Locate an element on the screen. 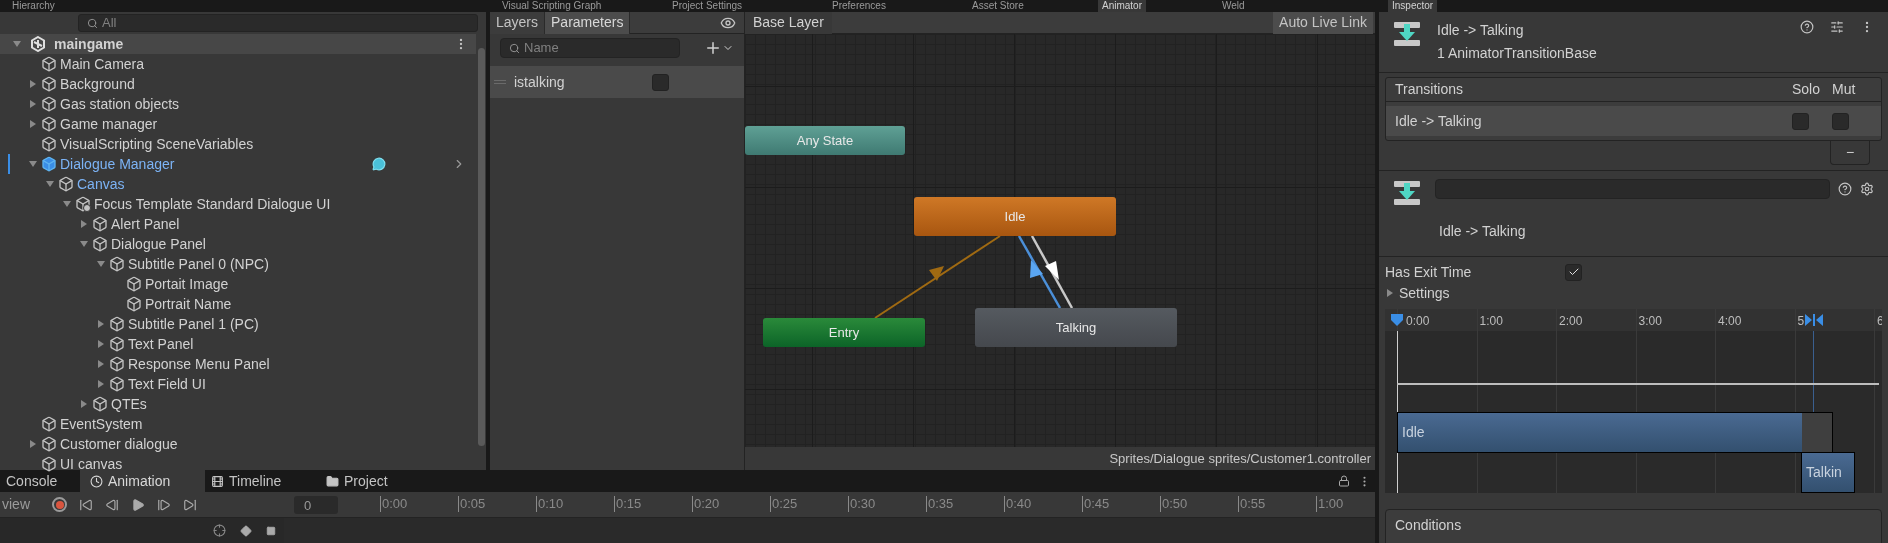 The width and height of the screenshot is (1888, 543). controller-path: Sprites/Dialogue sprites/Customer1.controller is located at coordinates (1240, 458).